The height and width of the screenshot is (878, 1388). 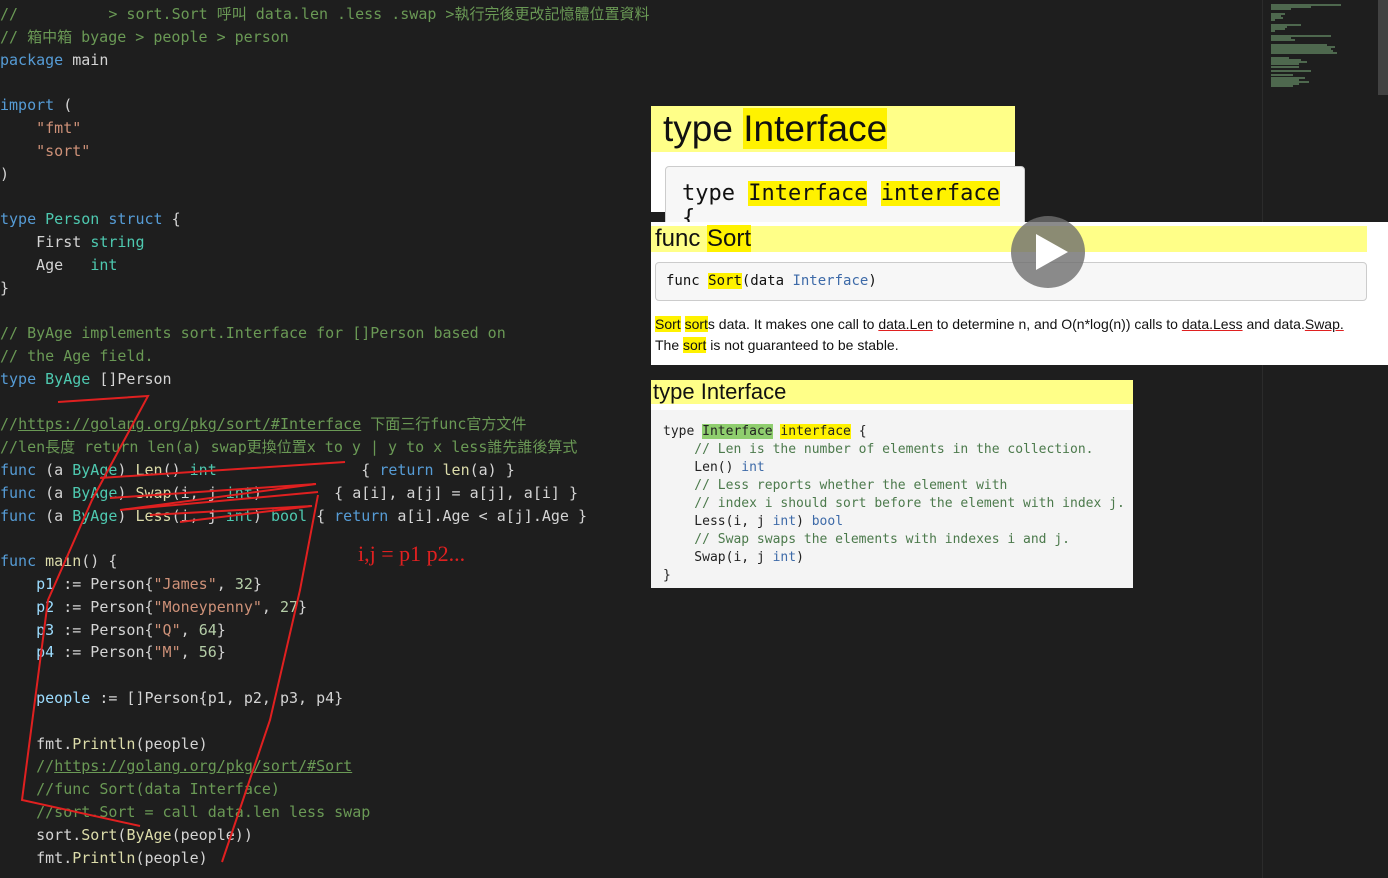 What do you see at coordinates (1011, 281) in the screenshot?
I see `doc-signature: func Sort(data Interface)` at bounding box center [1011, 281].